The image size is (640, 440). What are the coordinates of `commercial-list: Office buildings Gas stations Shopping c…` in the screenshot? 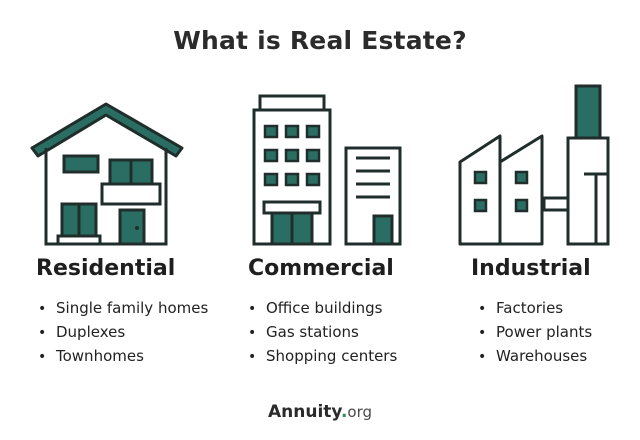 It's located at (322, 332).